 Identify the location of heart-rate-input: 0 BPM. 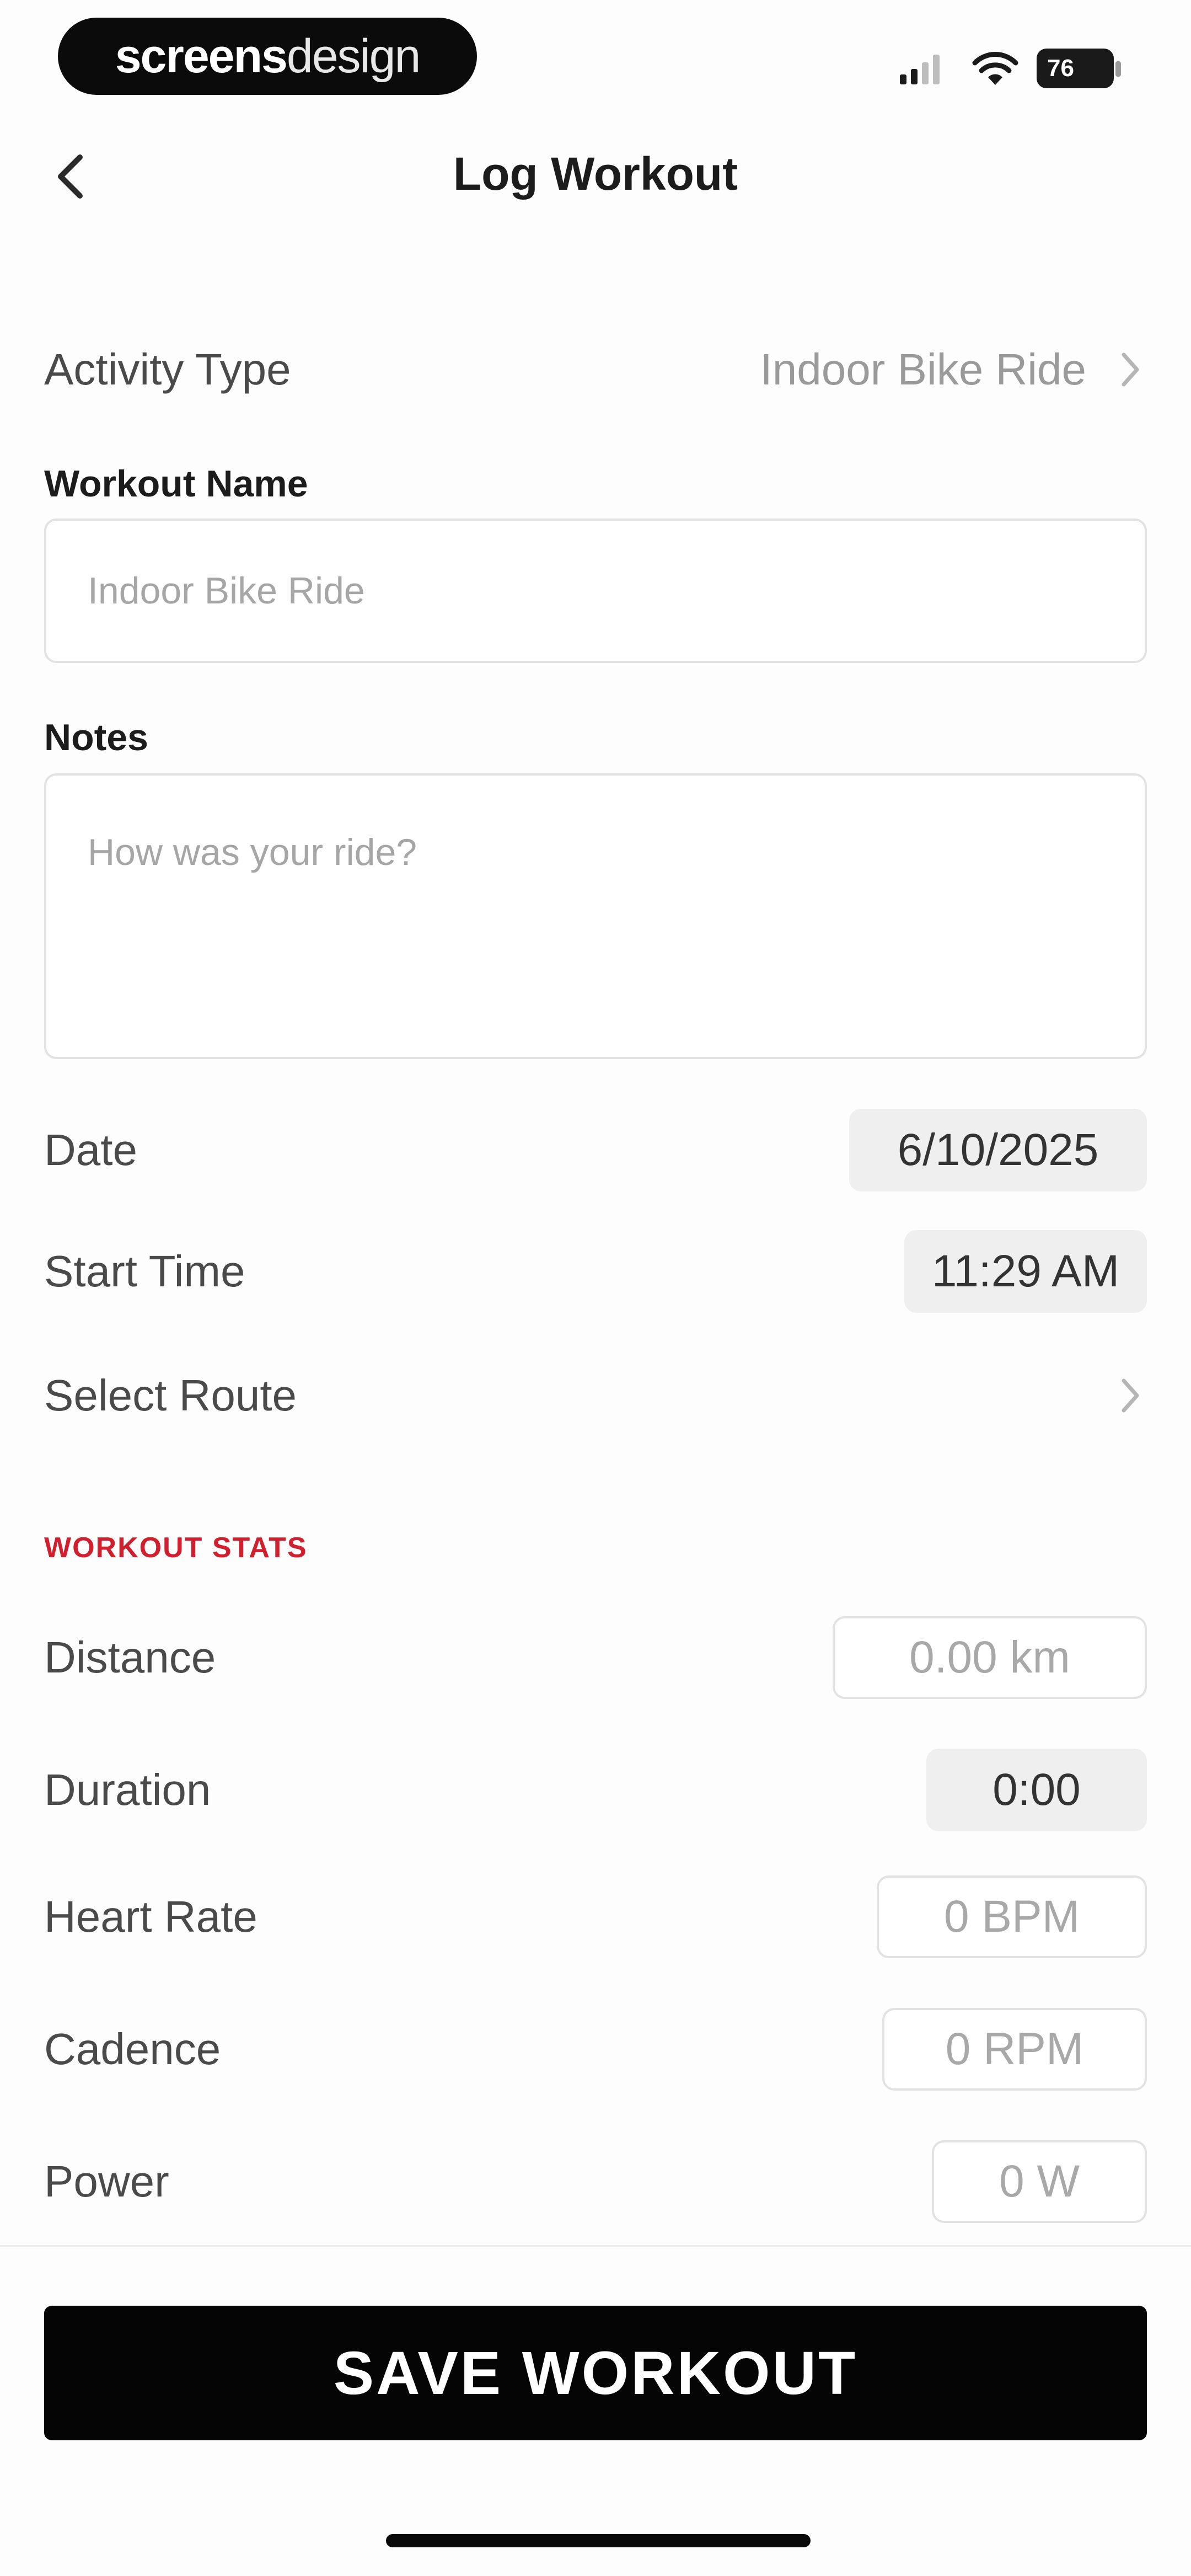
(1012, 1916).